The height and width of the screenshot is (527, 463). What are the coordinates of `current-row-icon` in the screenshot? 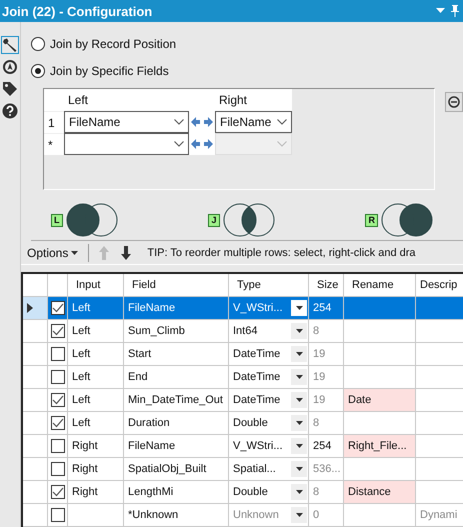 It's located at (30, 308).